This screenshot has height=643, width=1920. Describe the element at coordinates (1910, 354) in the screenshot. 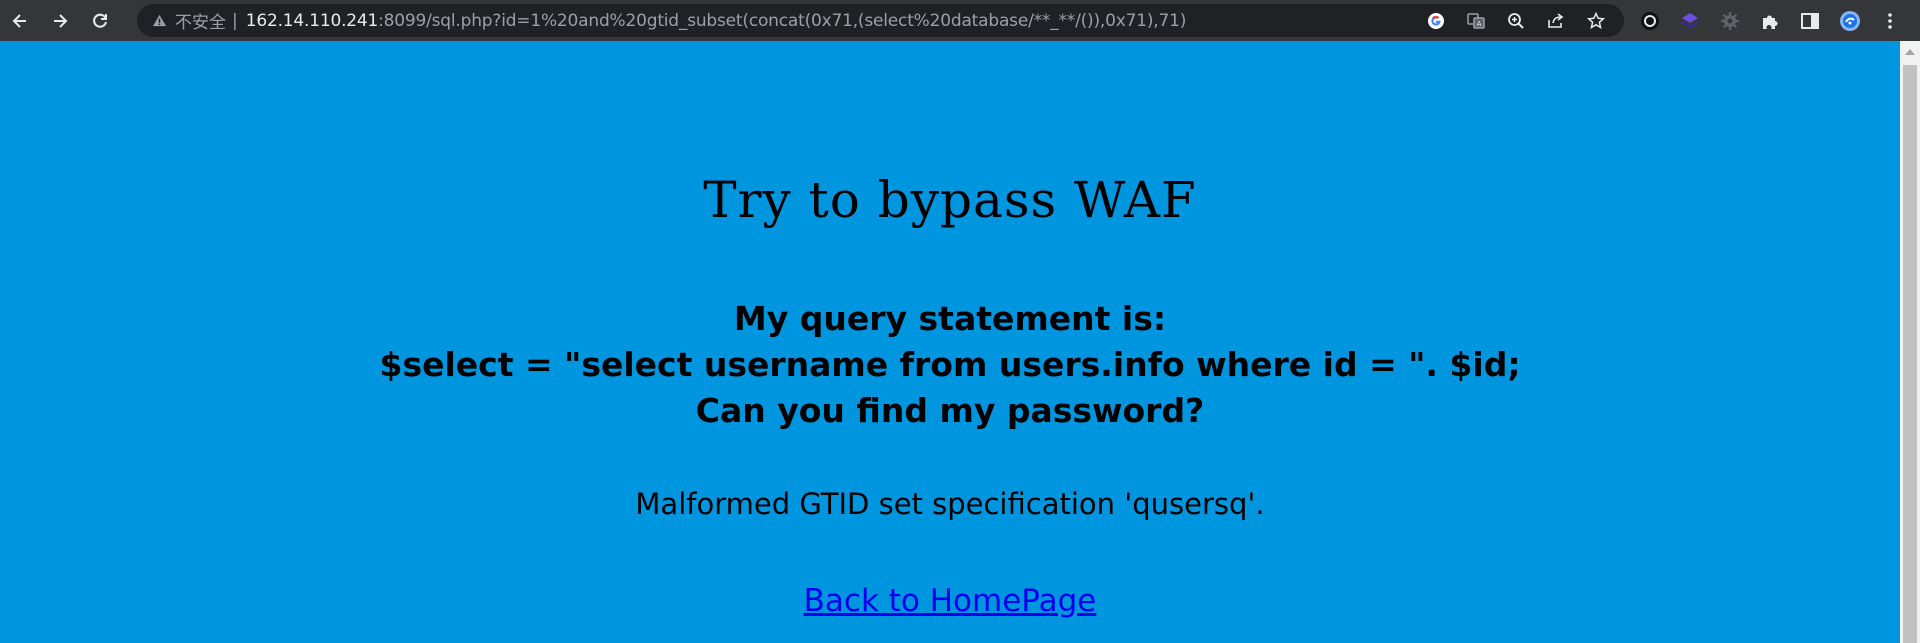

I see `scroll-thumb` at that location.